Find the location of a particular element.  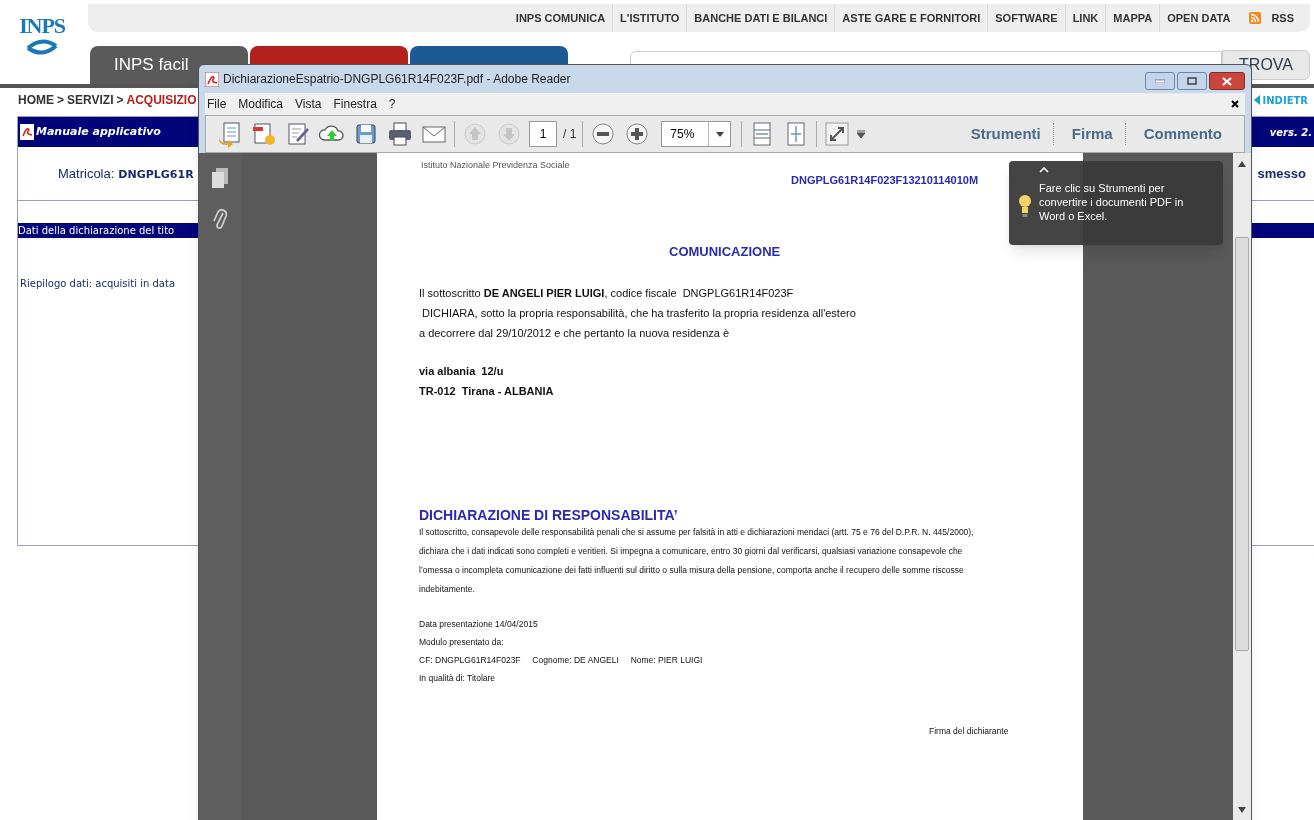

paragraph-line: dichiara che i dati indicati sono completi e veritieri. Si impegna a comunicare, entro 30 giorni dal verificarsi, qualsiasi variazione consapevole che is located at coordinates (691, 551).